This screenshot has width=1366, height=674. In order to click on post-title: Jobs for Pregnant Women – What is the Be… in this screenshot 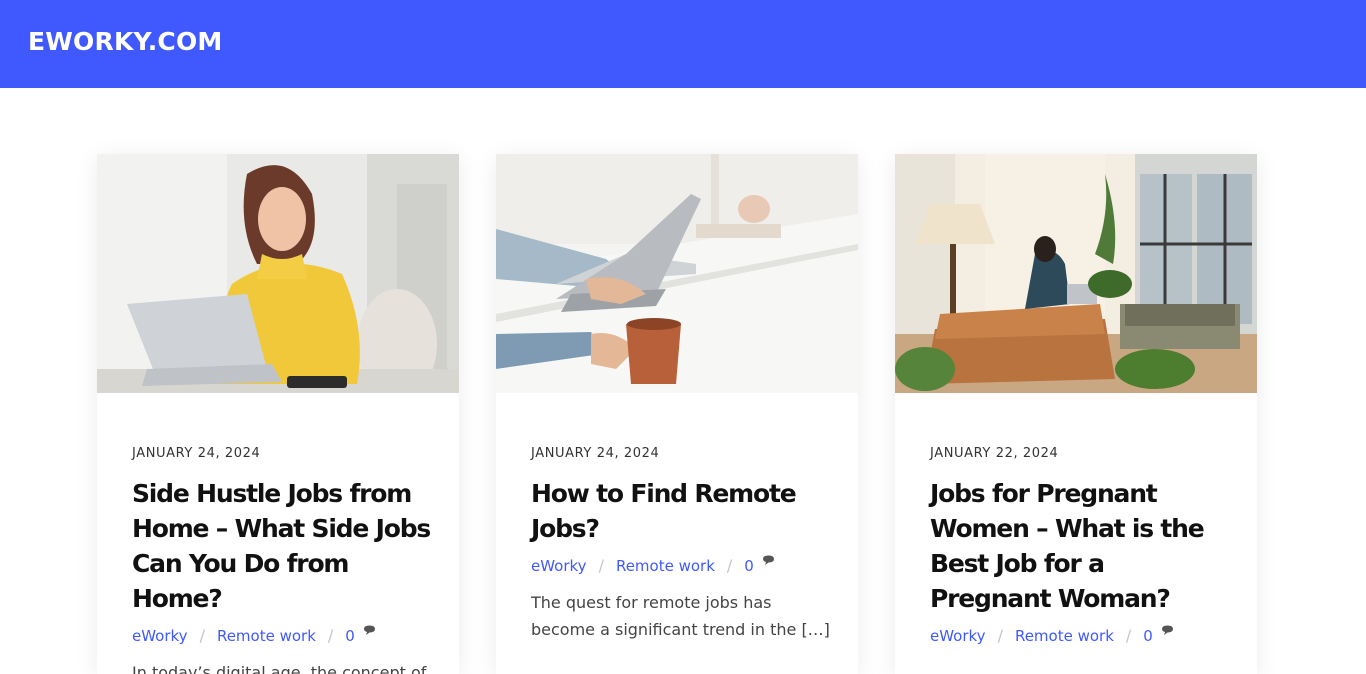, I will do `click(1080, 546)`.